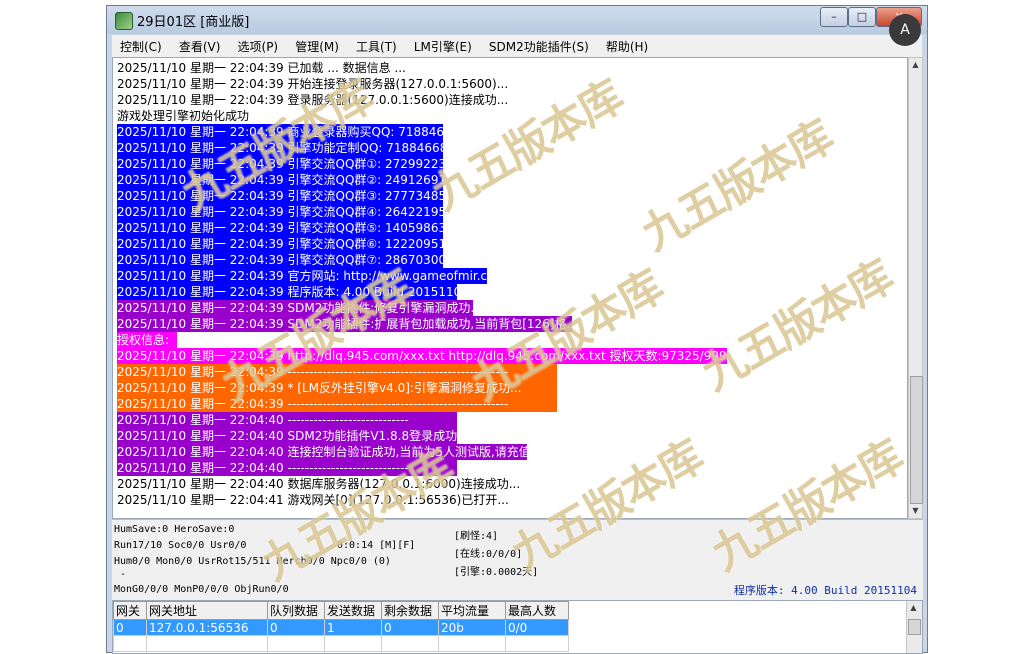 This screenshot has height=654, width=1024. What do you see at coordinates (315, 45) in the screenshot?
I see `menu-manage: 管理(M)` at bounding box center [315, 45].